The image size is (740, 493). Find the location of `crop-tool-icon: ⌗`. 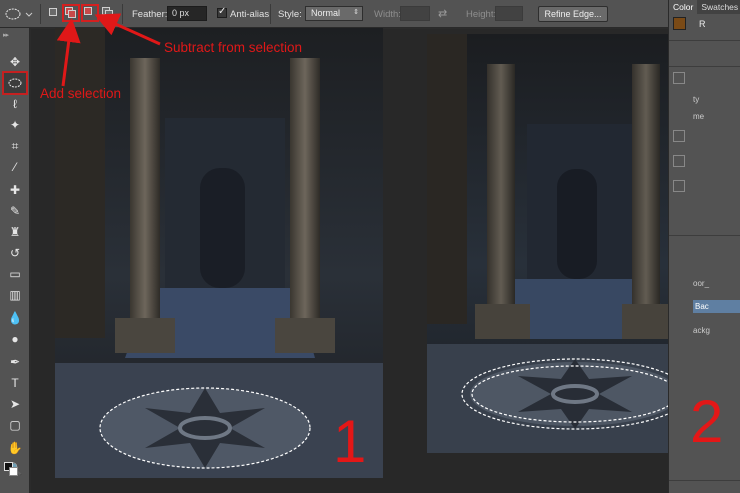

crop-tool-icon: ⌗ is located at coordinates (15, 146).